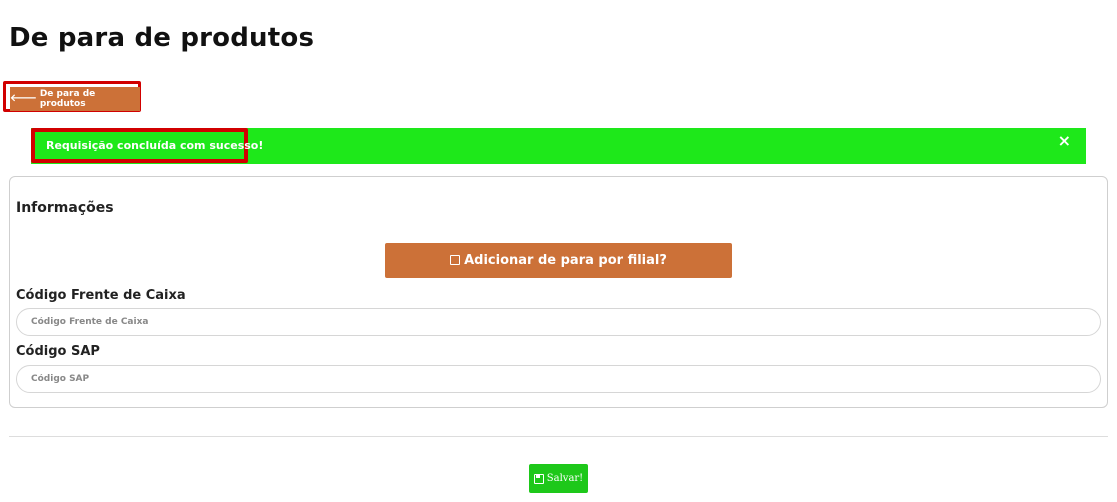  I want to click on page-title: De para de produtos, so click(162, 38).